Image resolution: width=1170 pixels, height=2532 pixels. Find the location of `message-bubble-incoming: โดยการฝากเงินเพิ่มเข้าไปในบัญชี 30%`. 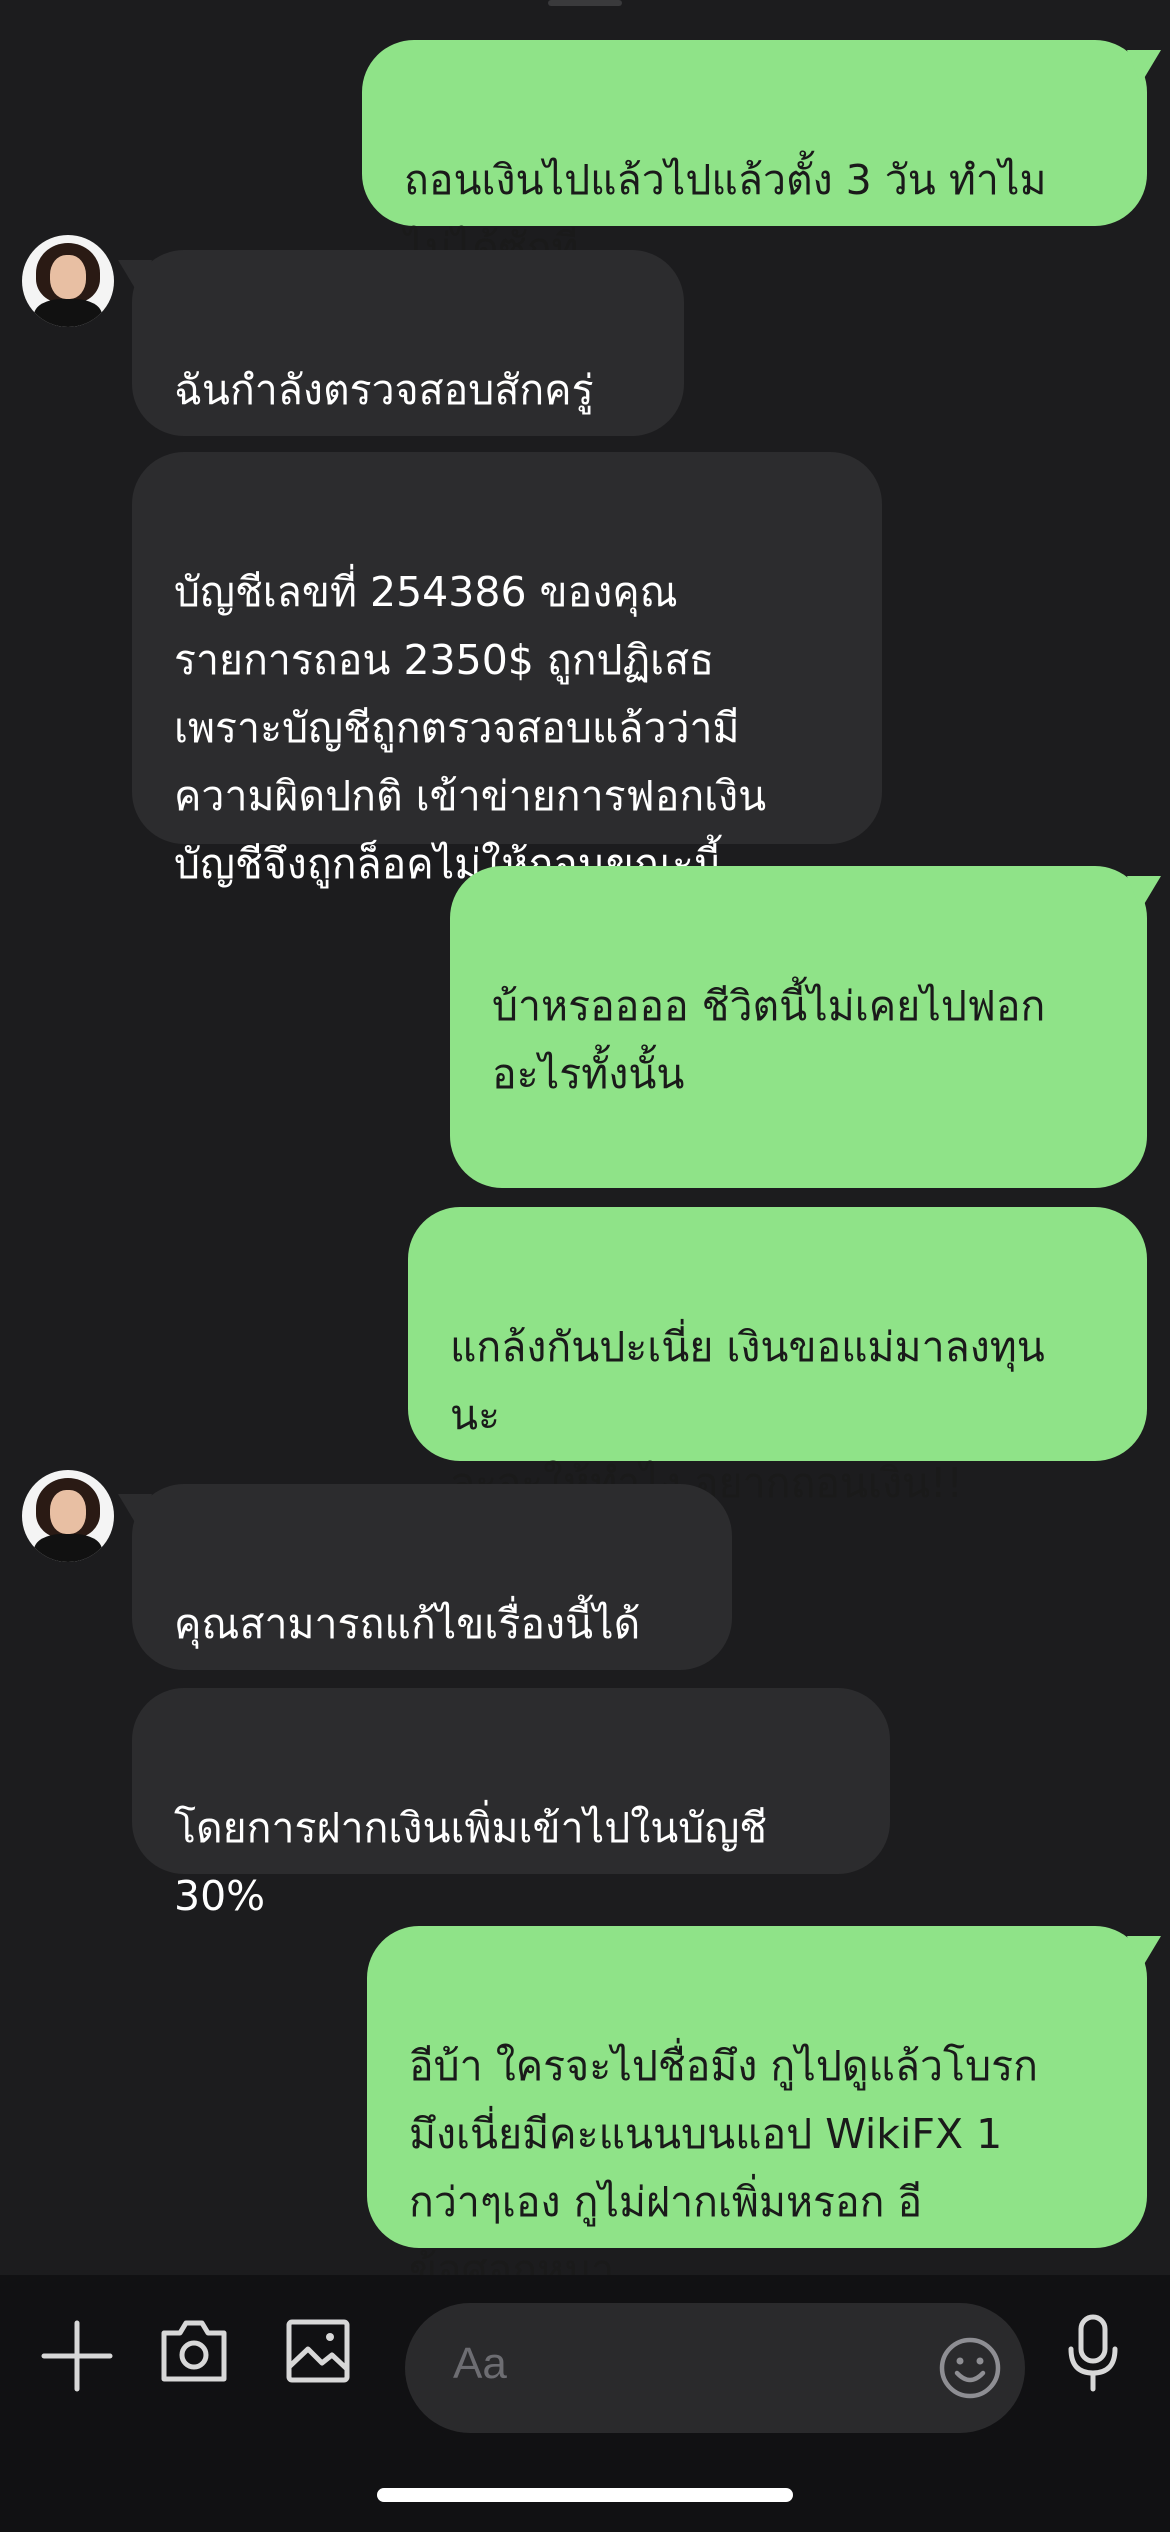

message-bubble-incoming: โดยการฝากเงินเพิ่มเข้าไปในบัญชี 30% is located at coordinates (511, 1804).